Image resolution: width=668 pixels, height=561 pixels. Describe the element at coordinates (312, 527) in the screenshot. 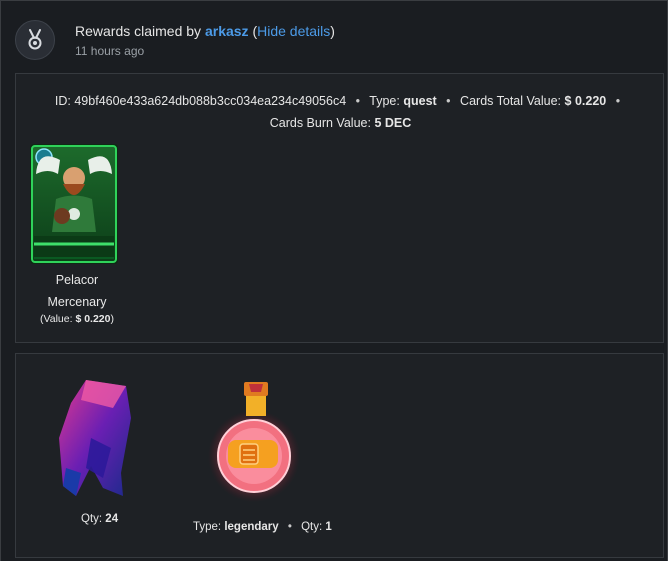

I see `potion-qty-label: Qty:` at that location.